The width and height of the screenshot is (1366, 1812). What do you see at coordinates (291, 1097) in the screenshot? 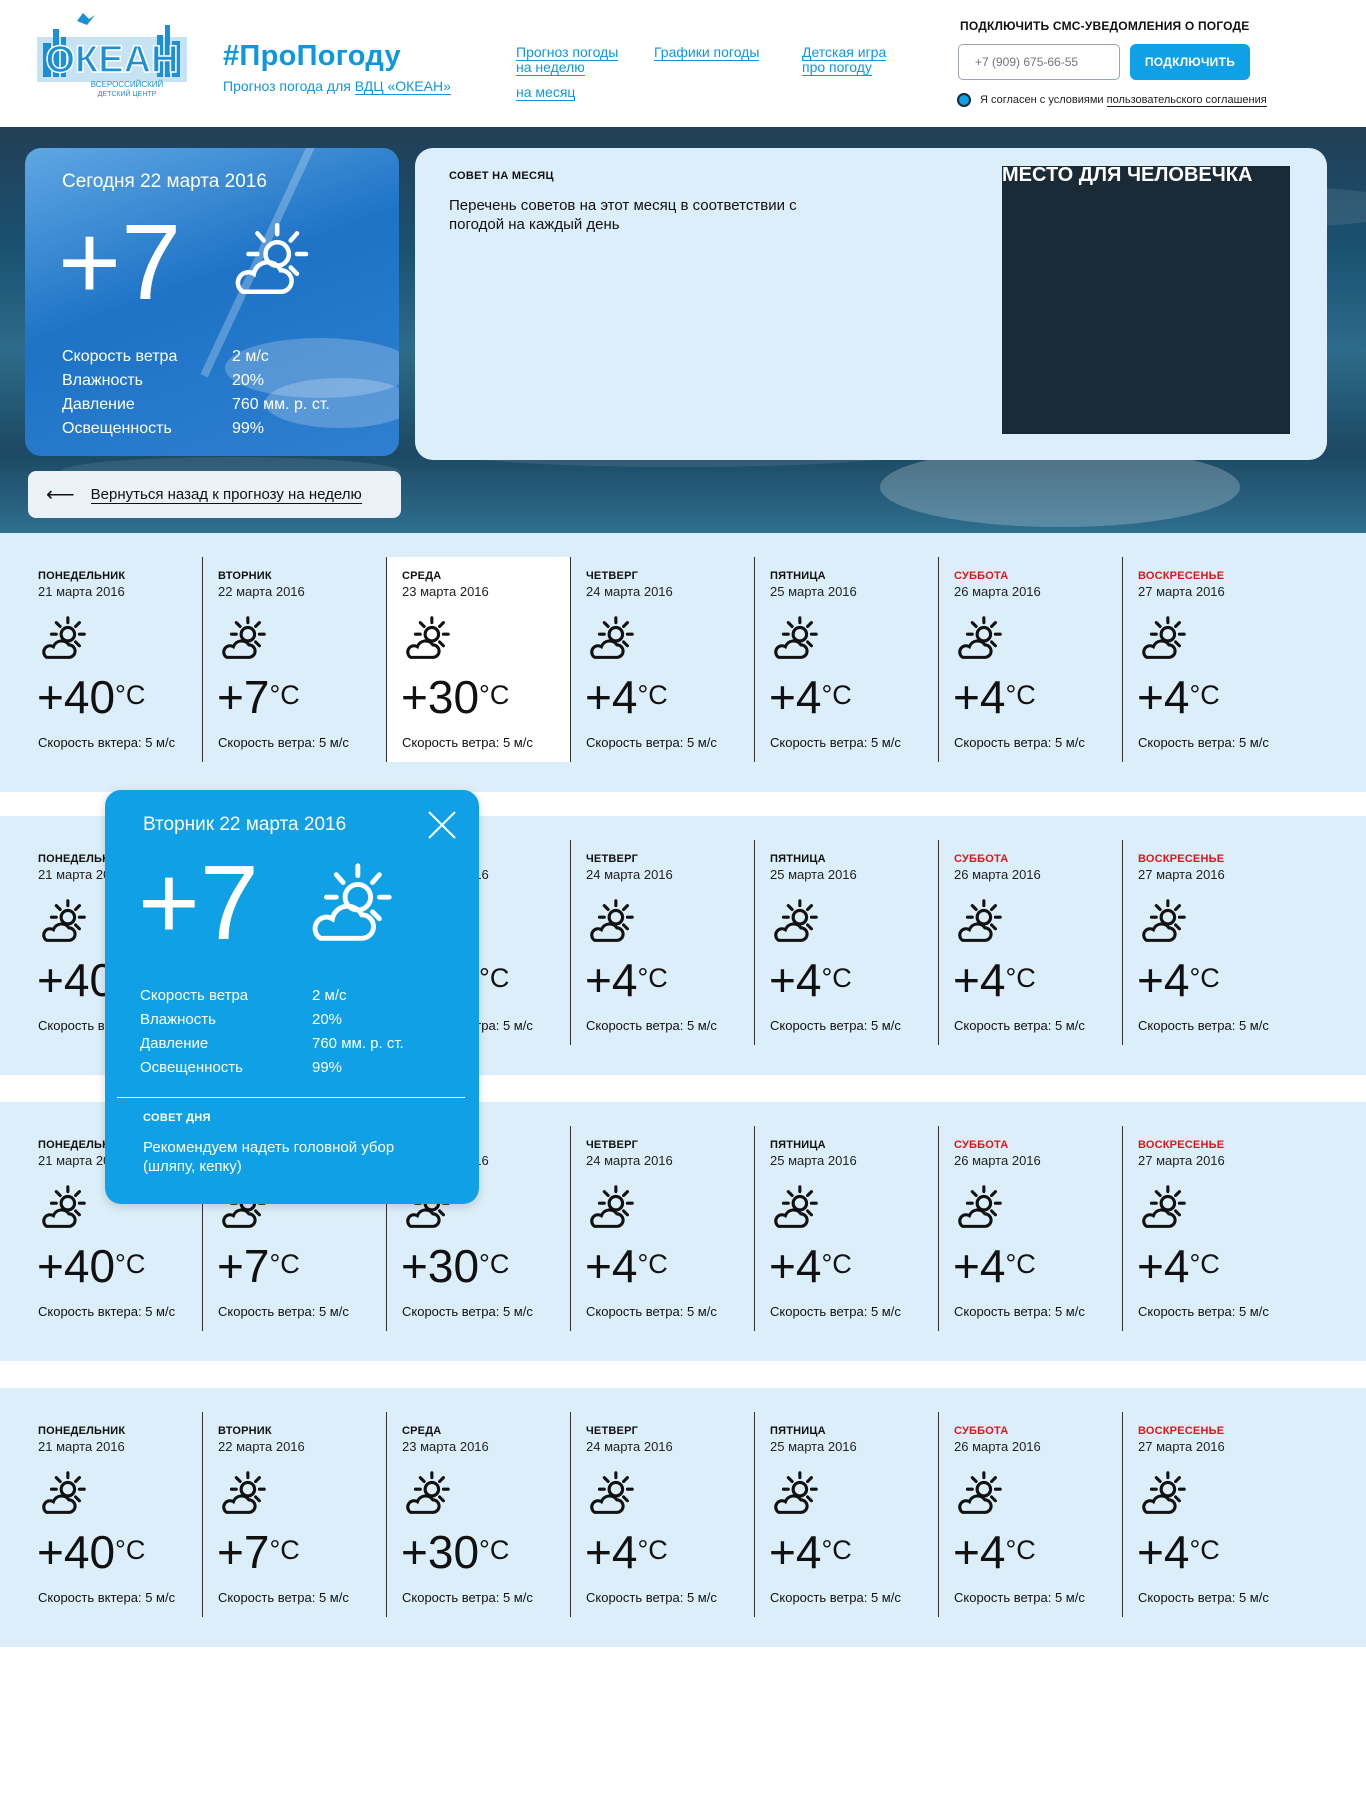
I see `popup-divider` at bounding box center [291, 1097].